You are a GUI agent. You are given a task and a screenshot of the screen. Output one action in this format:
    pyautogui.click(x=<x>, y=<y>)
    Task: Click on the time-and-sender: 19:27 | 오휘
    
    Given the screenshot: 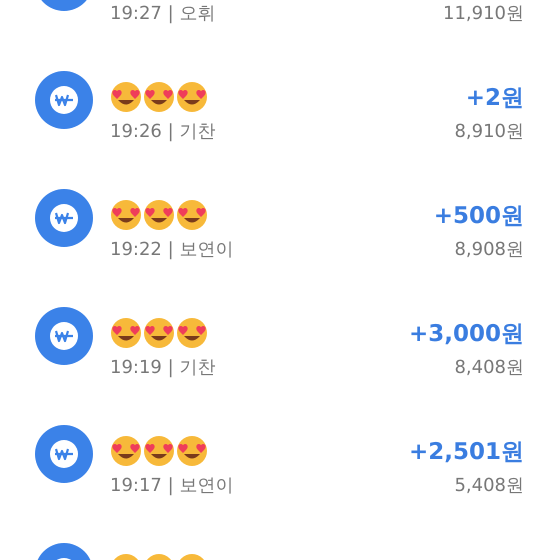 What is the action you would take?
    pyautogui.click(x=163, y=14)
    